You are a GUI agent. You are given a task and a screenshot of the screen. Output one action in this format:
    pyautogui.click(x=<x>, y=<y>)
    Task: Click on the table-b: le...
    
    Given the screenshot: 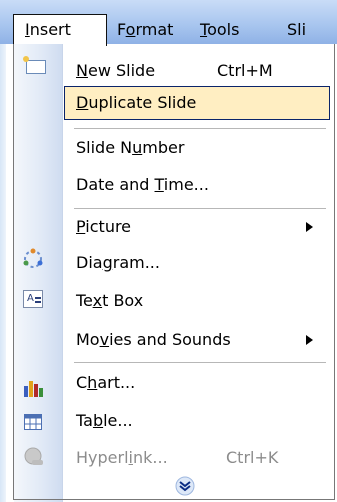 What is the action you would take?
    pyautogui.click(x=118, y=420)
    